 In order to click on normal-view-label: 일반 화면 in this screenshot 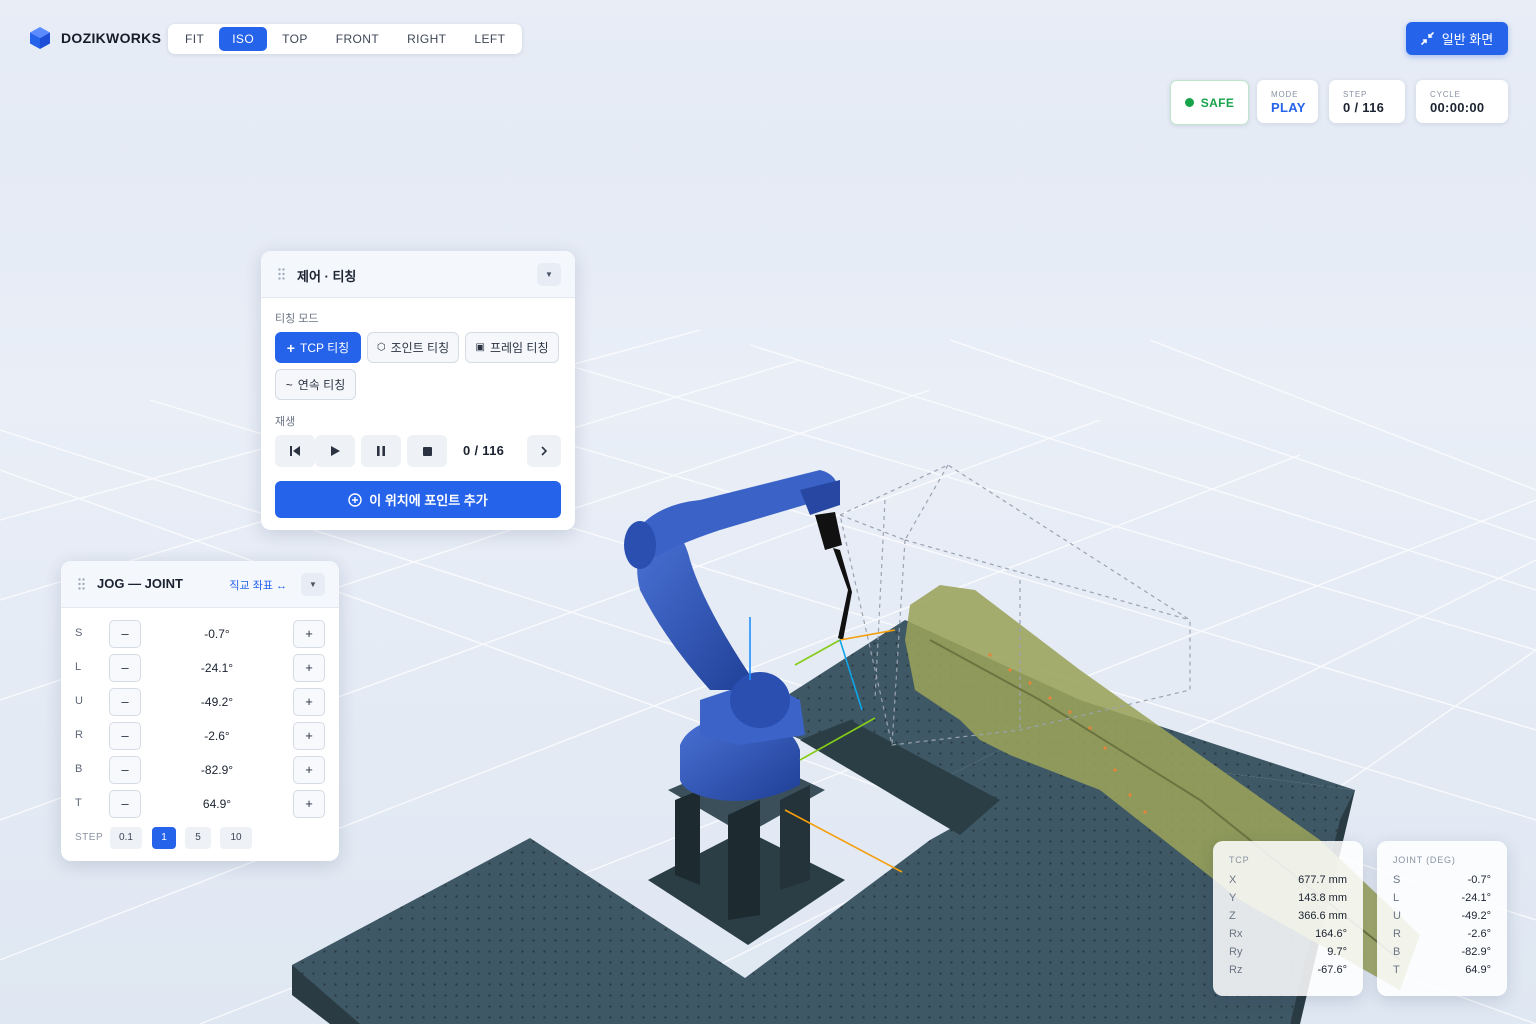, I will do `click(1467, 39)`.